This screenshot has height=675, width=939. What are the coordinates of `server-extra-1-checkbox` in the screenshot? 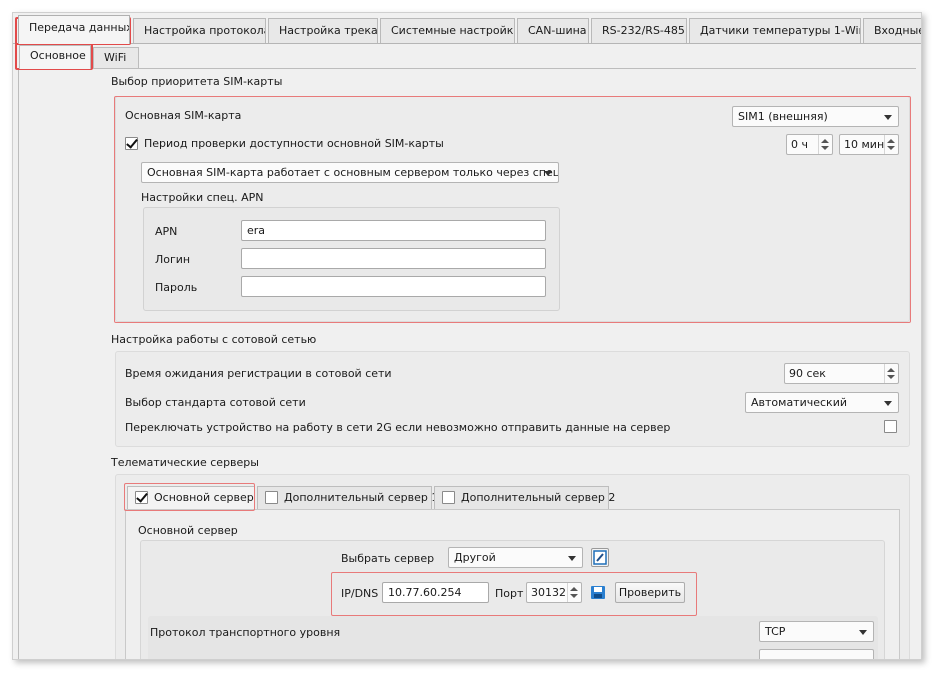 It's located at (271, 497).